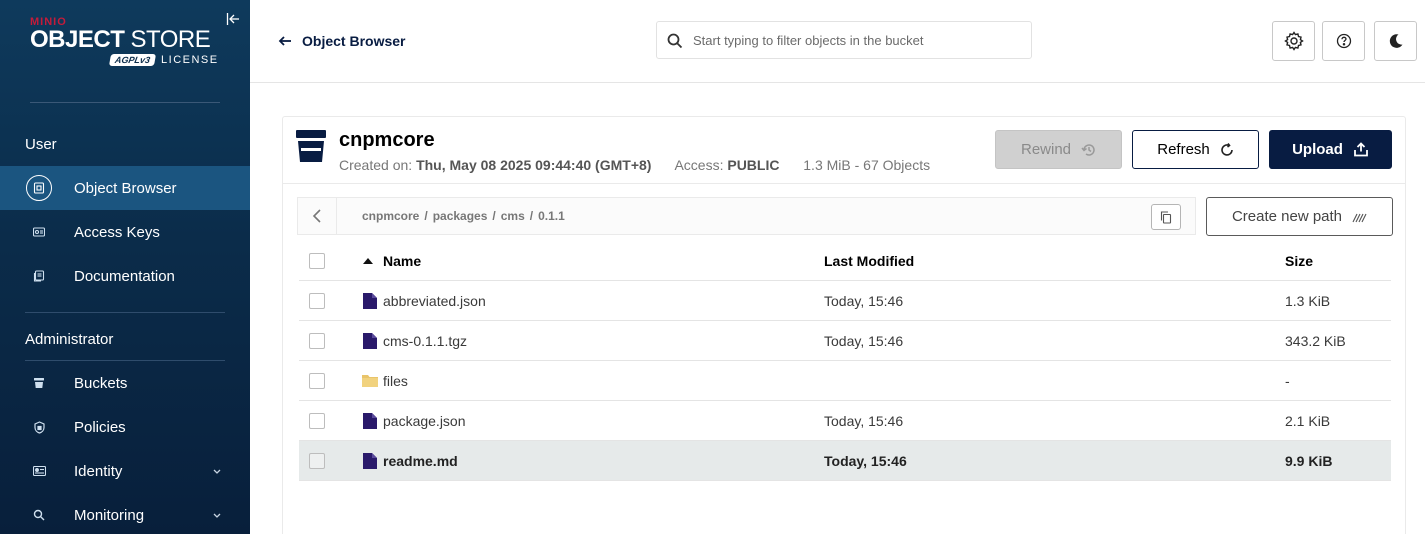 The image size is (1425, 534). I want to click on object-size: 1.3 KiB, so click(1308, 301).